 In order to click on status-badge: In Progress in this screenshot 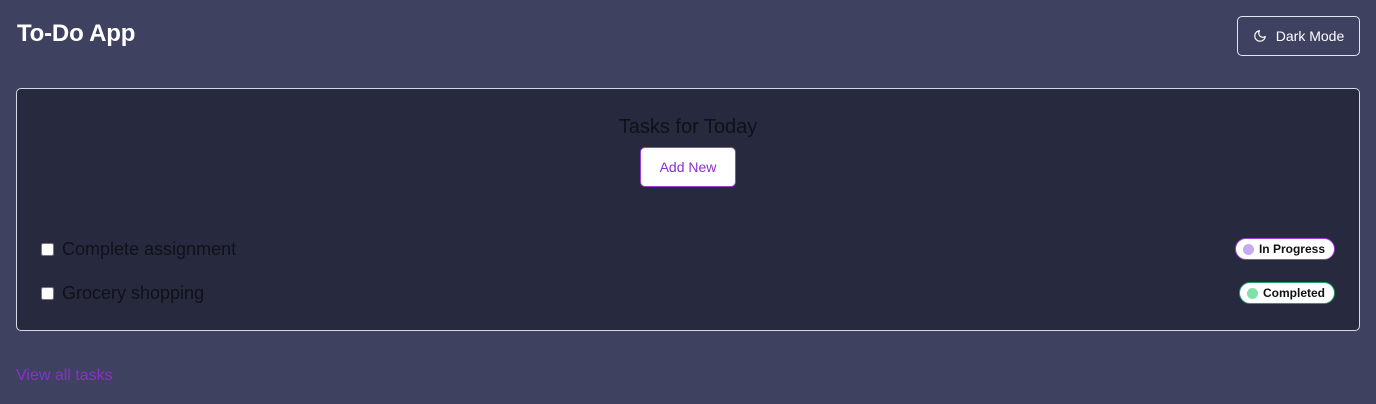, I will do `click(1284, 249)`.